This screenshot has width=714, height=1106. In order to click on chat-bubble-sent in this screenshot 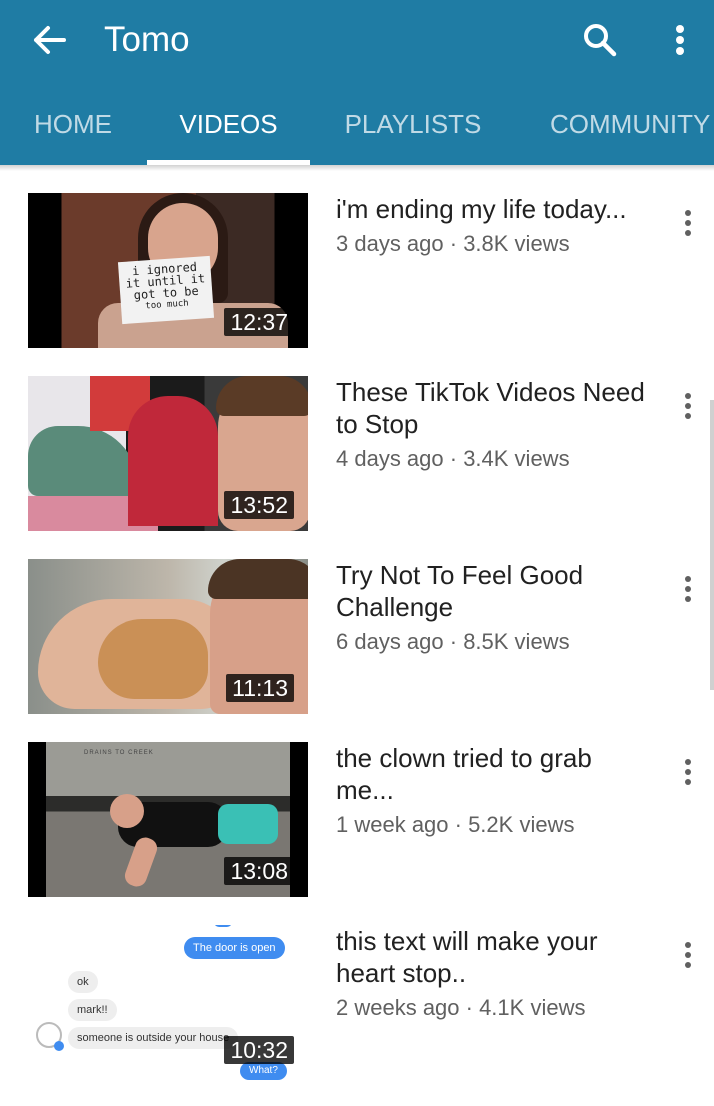, I will do `click(223, 926)`.